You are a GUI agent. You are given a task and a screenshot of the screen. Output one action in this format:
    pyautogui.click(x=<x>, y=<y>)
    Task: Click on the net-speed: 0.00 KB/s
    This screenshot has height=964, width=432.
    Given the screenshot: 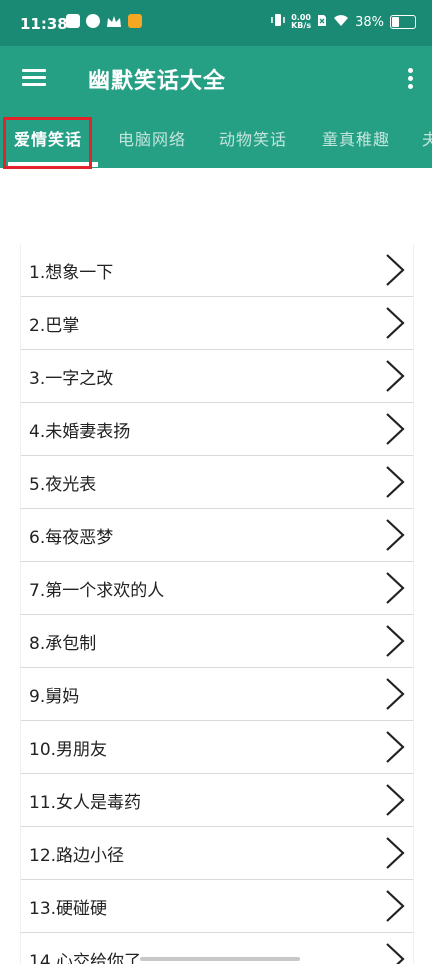 What is the action you would take?
    pyautogui.click(x=301, y=22)
    